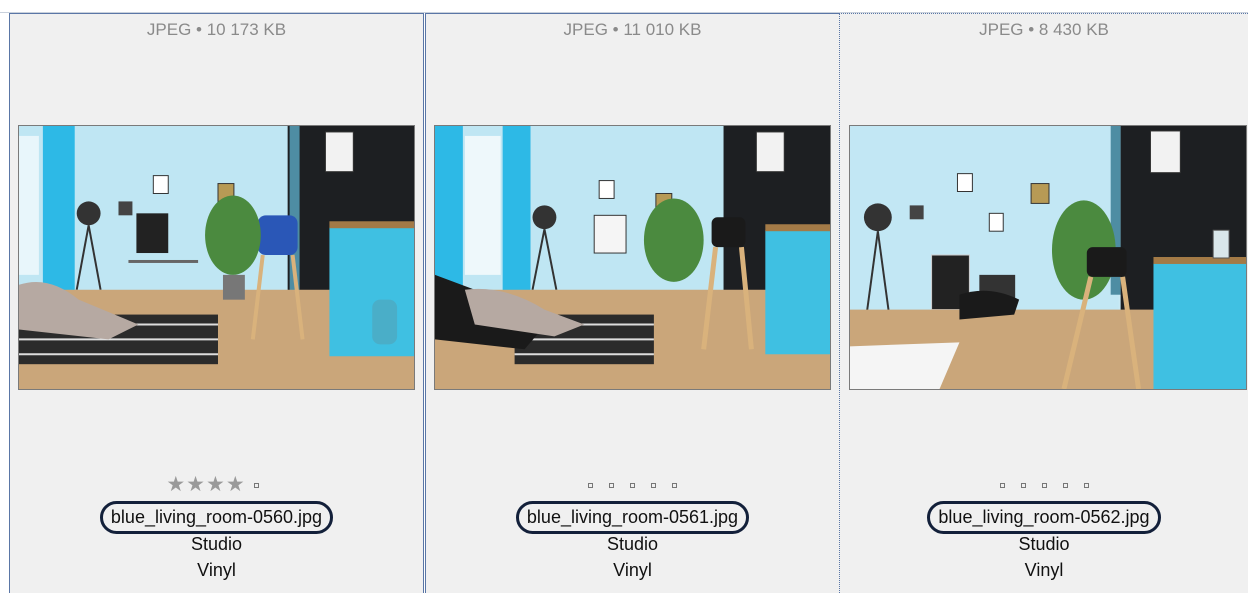 The width and height of the screenshot is (1248, 593). What do you see at coordinates (632, 517) in the screenshot?
I see `filename-label: blue_living_room-0561.jpg` at bounding box center [632, 517].